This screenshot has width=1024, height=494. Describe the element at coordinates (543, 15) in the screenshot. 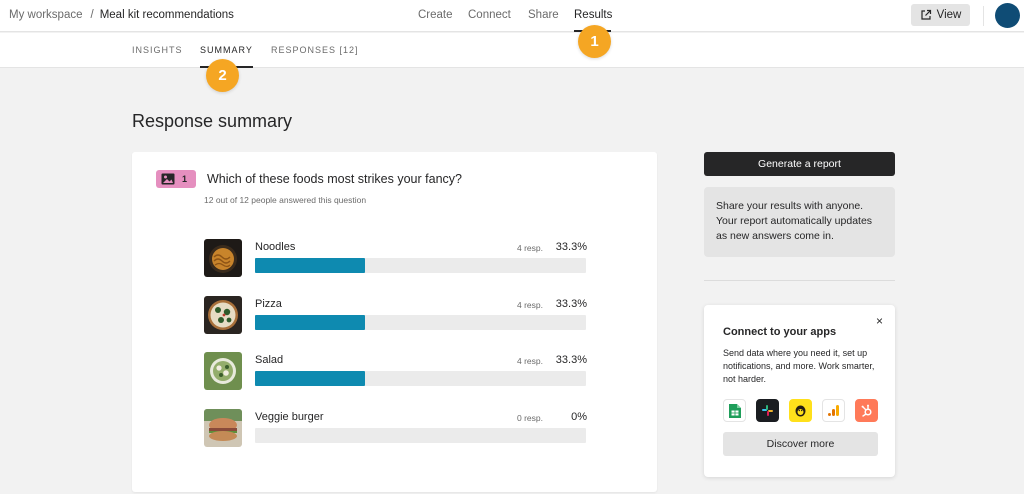

I see `nav-share: Share` at that location.